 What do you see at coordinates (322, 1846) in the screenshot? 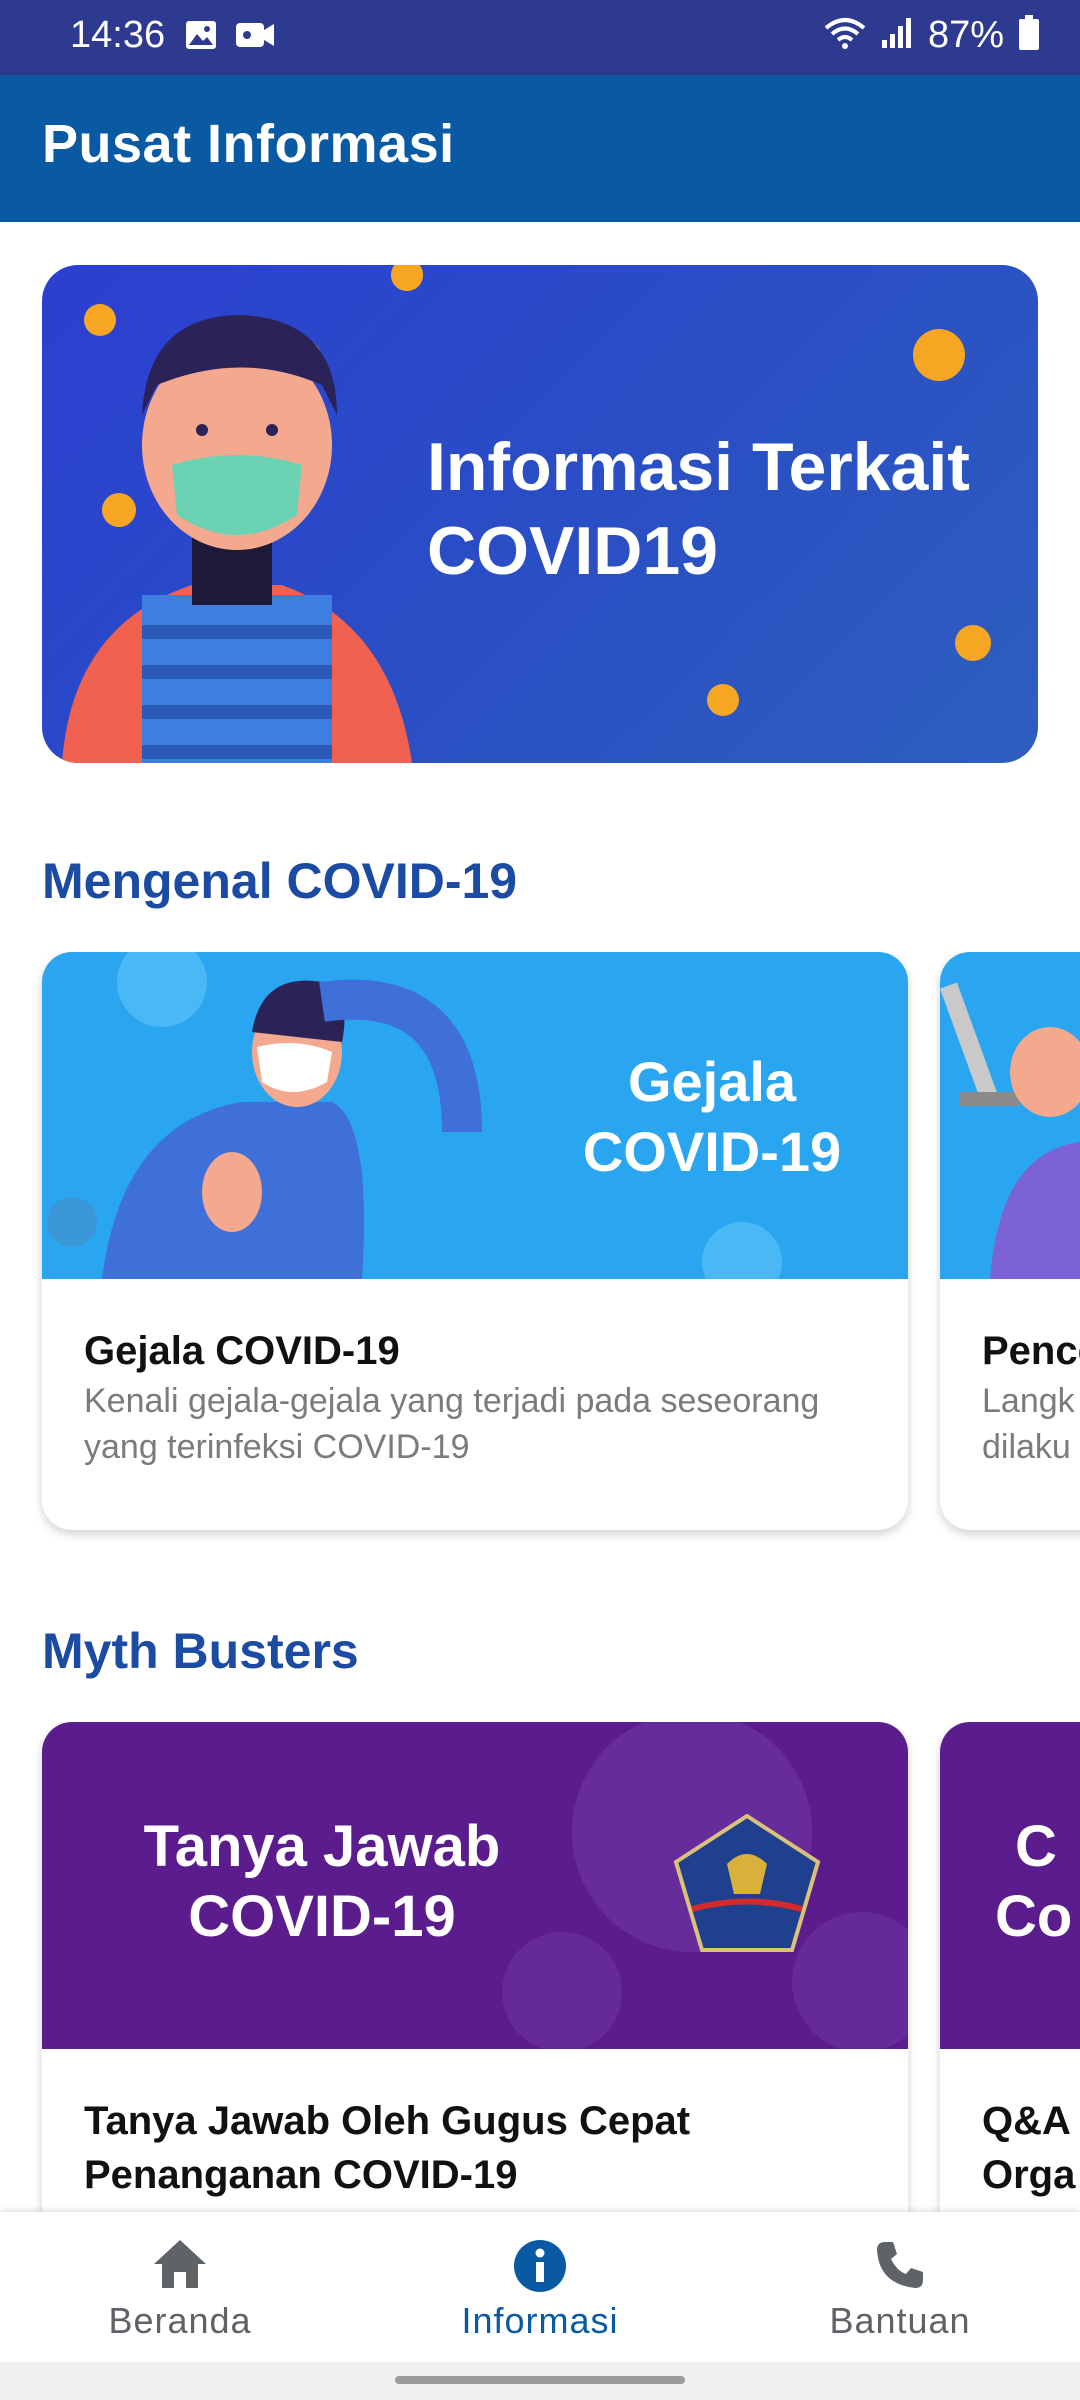
I see `card-tanya-jawab-image-text-line1: Tanya Jawab` at bounding box center [322, 1846].